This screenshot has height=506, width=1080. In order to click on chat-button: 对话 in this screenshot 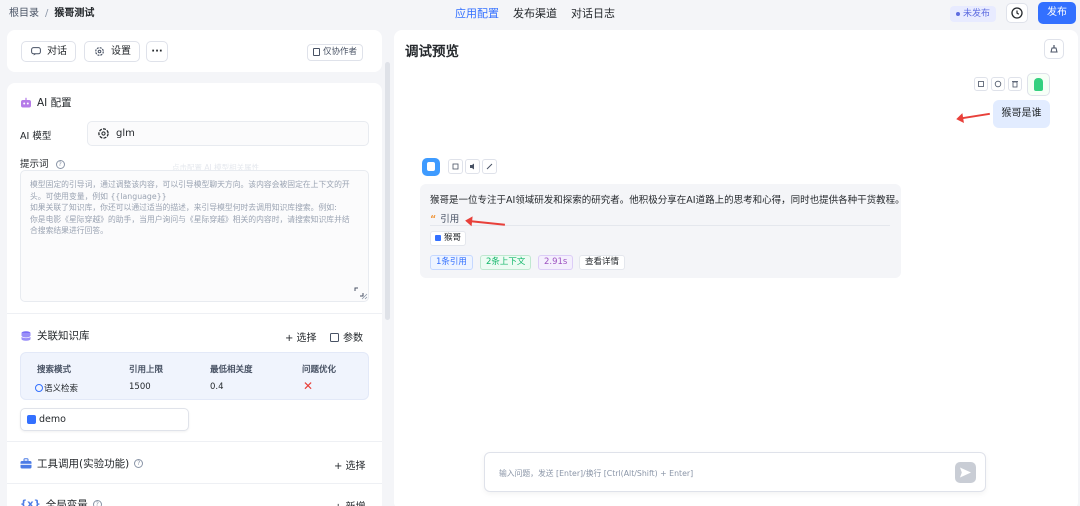, I will do `click(48, 51)`.